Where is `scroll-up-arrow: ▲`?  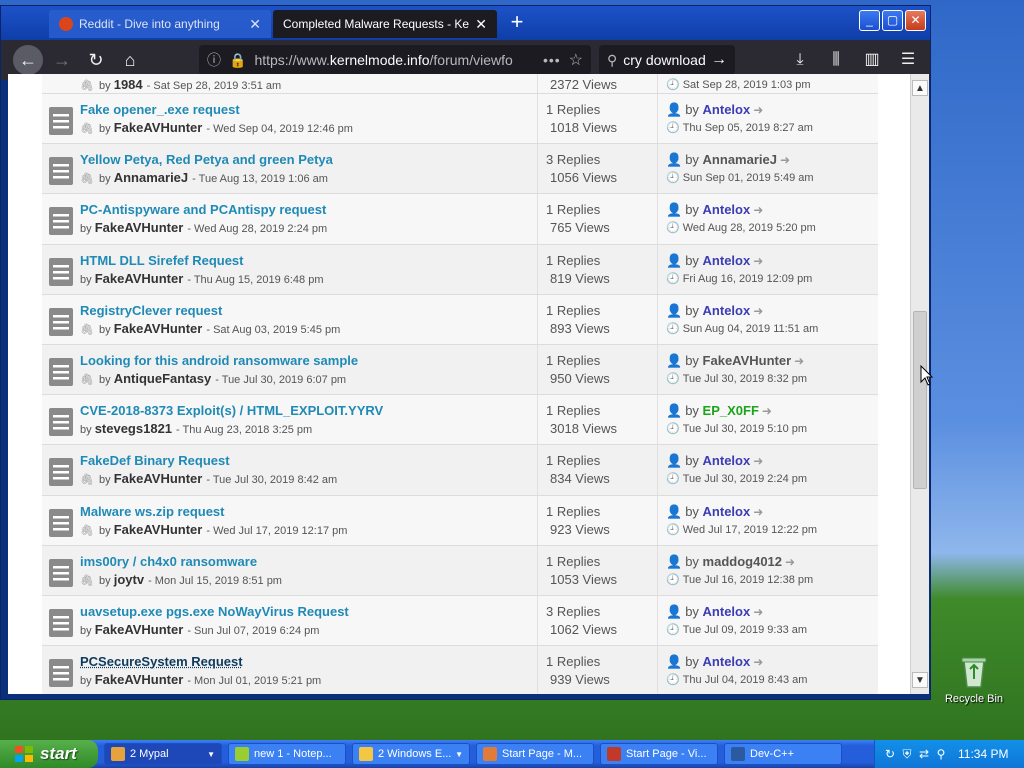 scroll-up-arrow: ▲ is located at coordinates (920, 88).